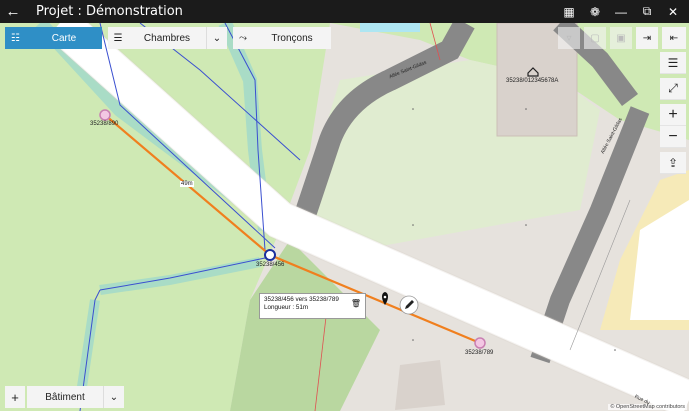  What do you see at coordinates (673, 89) in the screenshot?
I see `collapse-icon: ⤢` at bounding box center [673, 89].